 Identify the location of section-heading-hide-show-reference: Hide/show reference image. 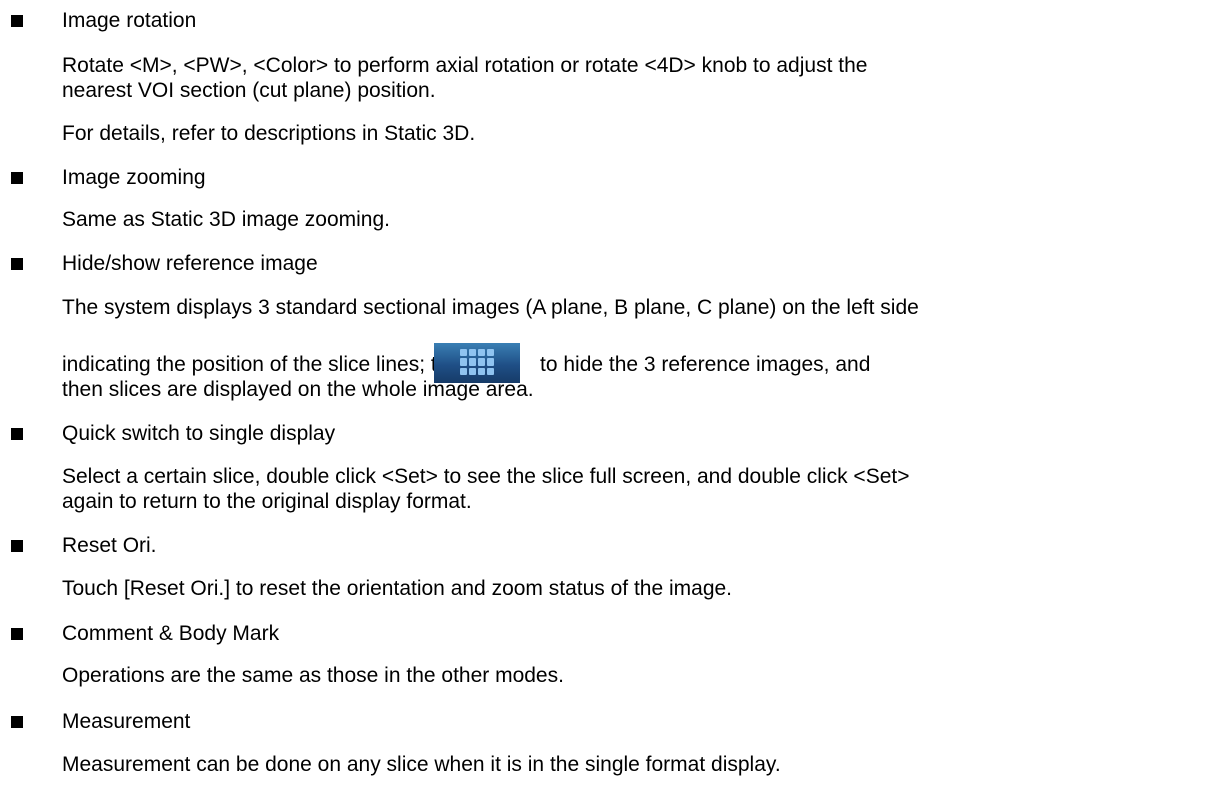
(190, 263).